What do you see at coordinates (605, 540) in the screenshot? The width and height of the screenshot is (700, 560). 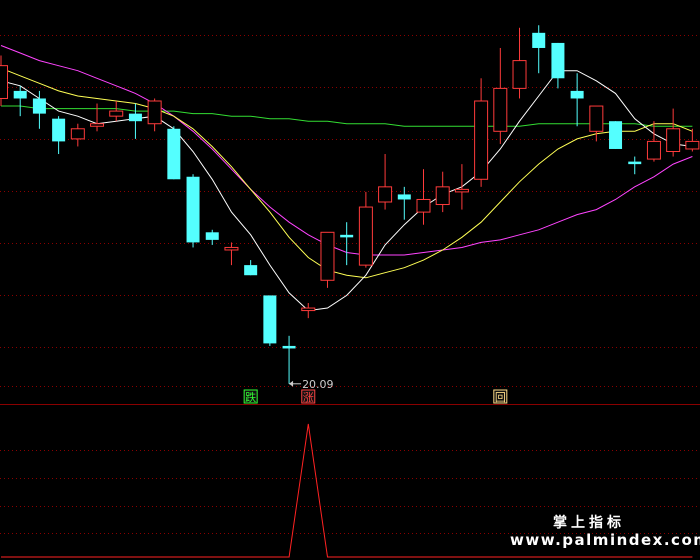 I see `watermark-url: www.palmindex.com` at bounding box center [605, 540].